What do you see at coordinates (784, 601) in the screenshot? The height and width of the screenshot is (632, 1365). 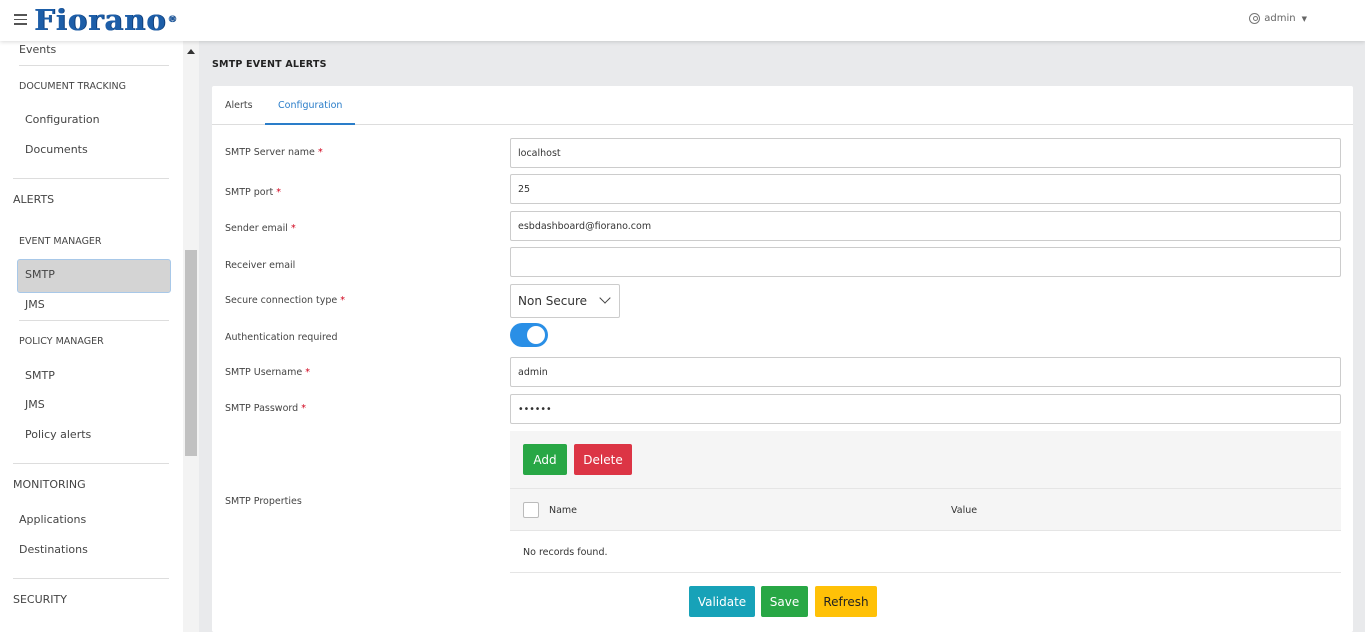 I see `save-button: Save` at bounding box center [784, 601].